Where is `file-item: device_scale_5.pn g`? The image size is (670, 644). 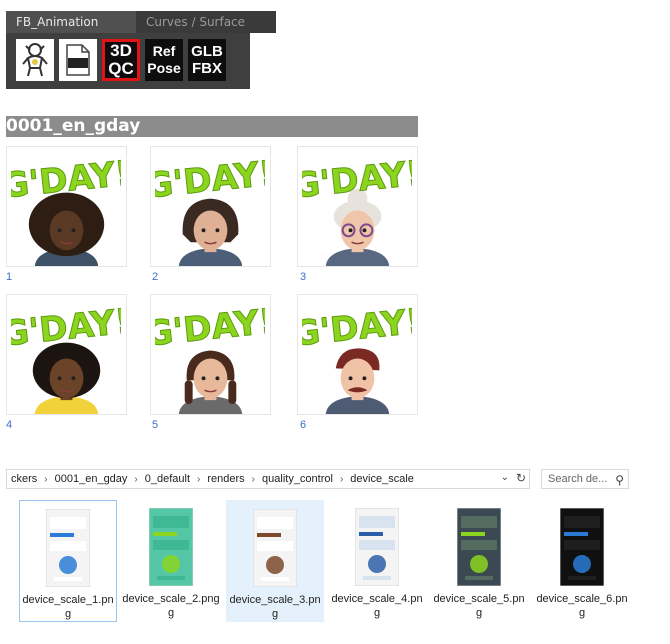 file-item: device_scale_5.pn g is located at coordinates (479, 561).